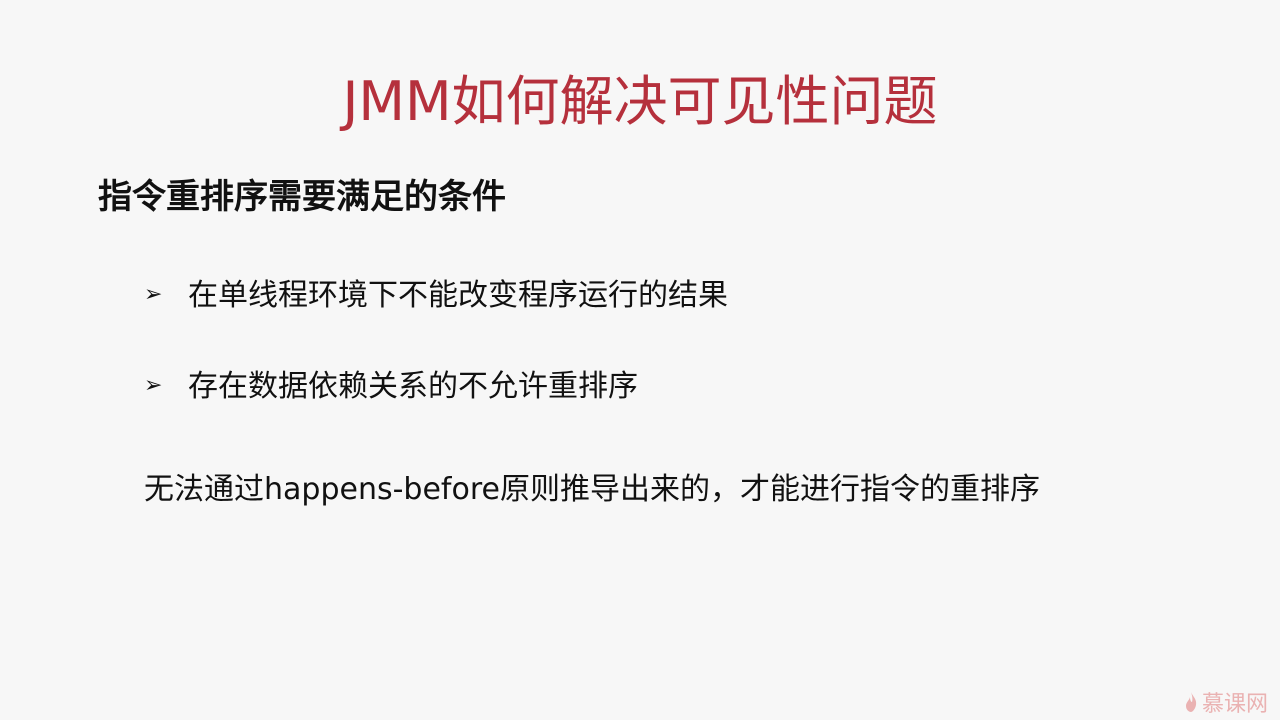 This screenshot has width=1280, height=720. Describe the element at coordinates (458, 295) in the screenshot. I see `bullet-text: 在单线程环境下不能改变程序运行的结果` at that location.